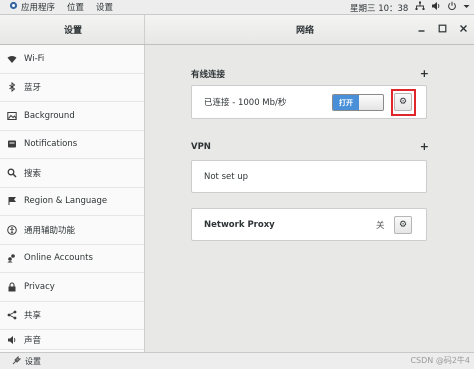  What do you see at coordinates (33, 173) in the screenshot?
I see `sidebar-item-label: 搜索` at bounding box center [33, 173].